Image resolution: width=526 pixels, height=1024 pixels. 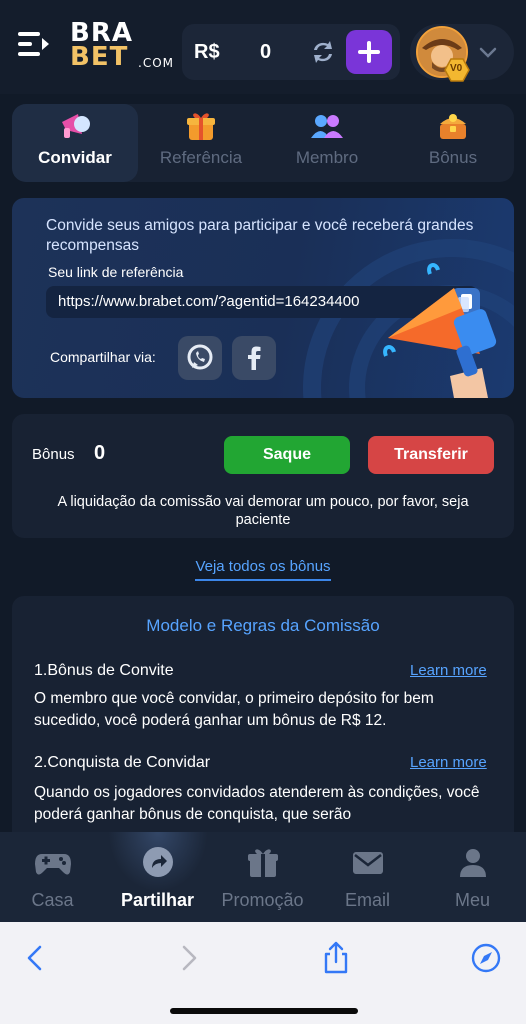 I want to click on nav-label: Meu, so click(x=472, y=900).